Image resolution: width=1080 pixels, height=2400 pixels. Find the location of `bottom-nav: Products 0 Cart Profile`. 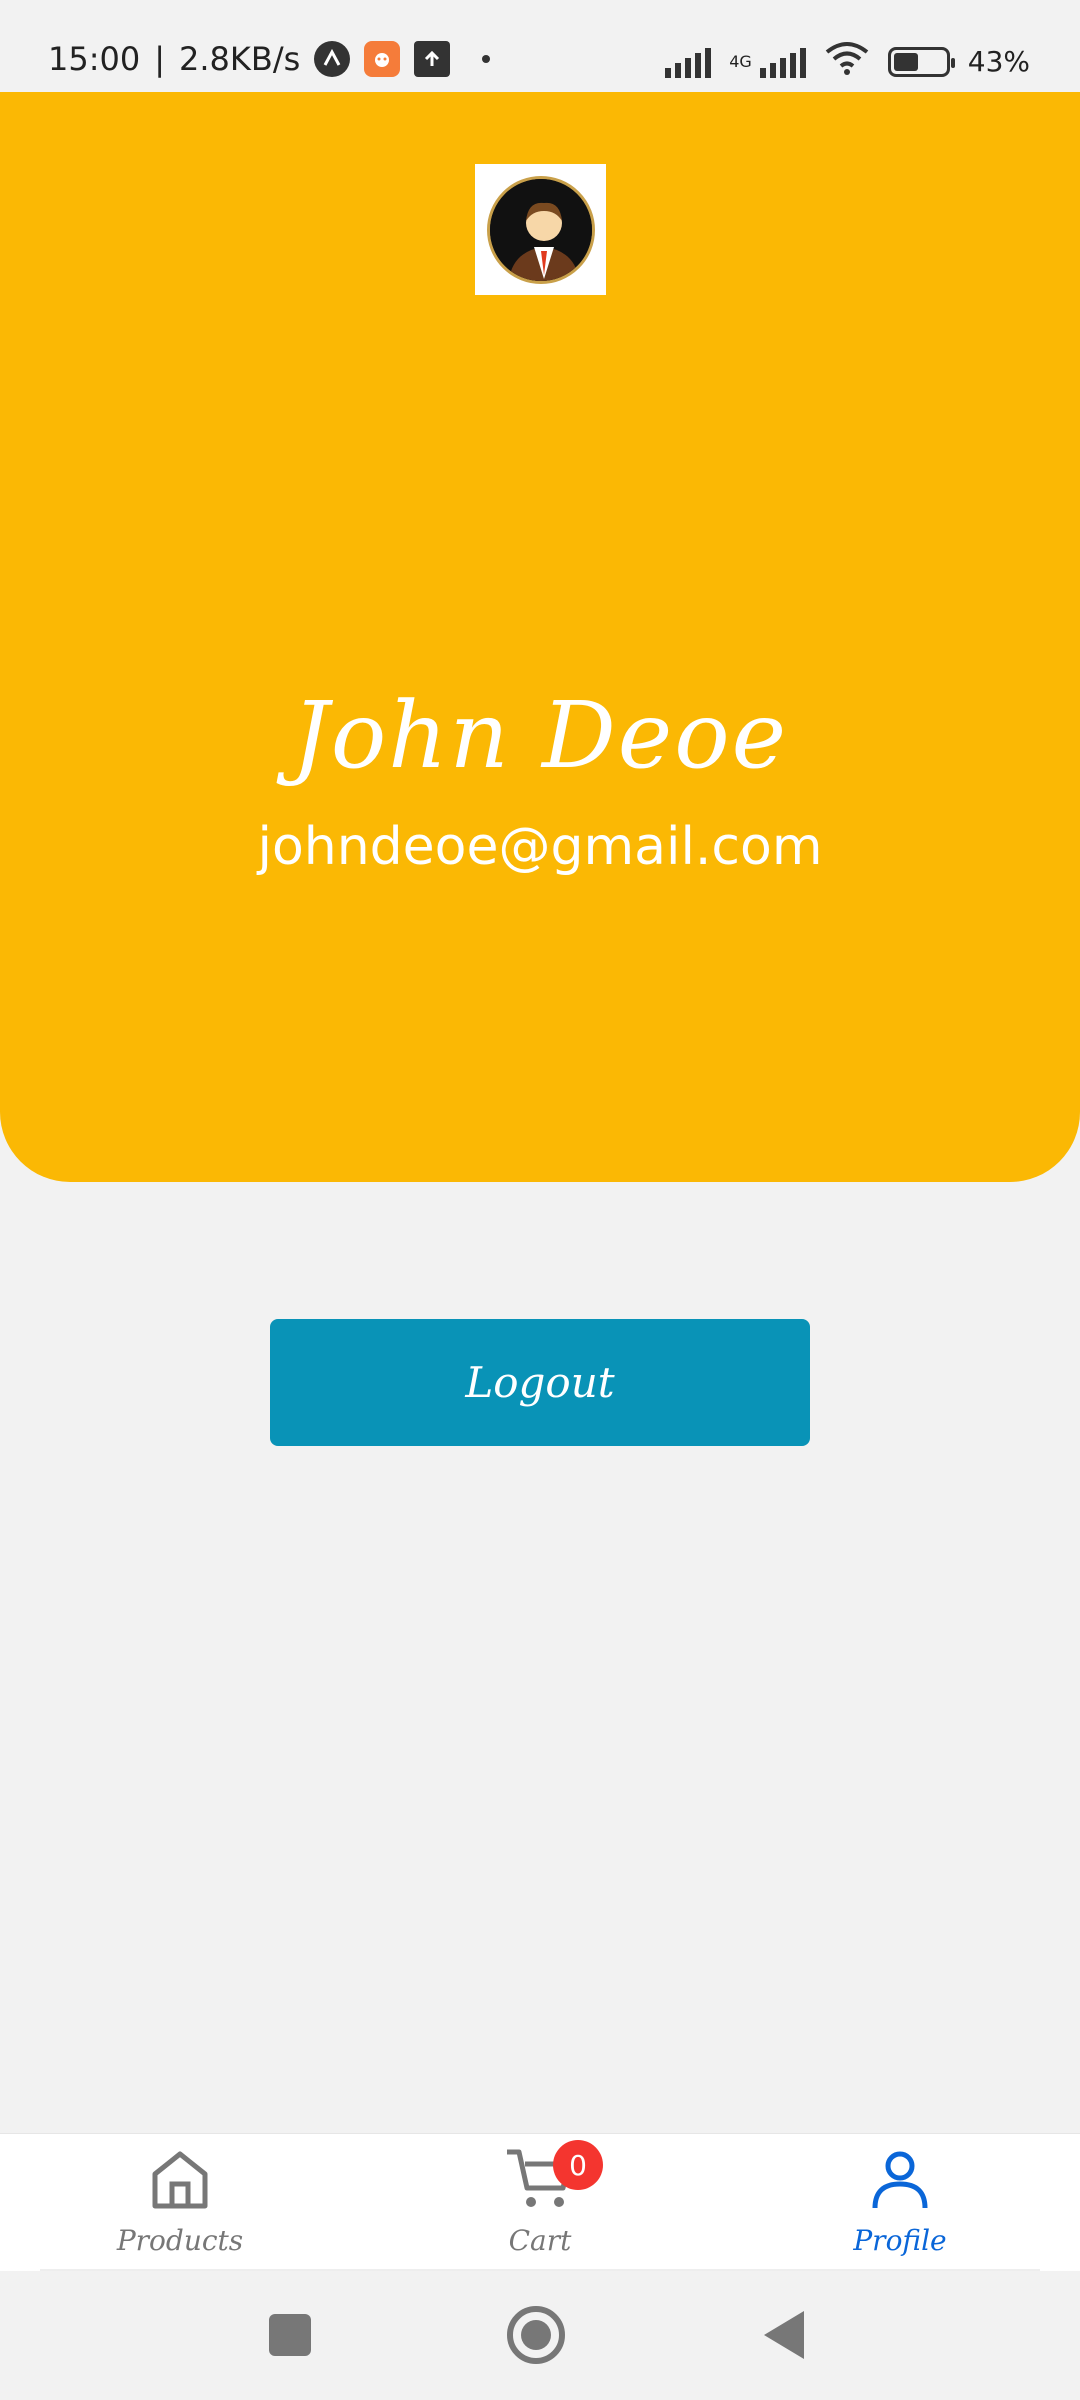

bottom-nav: Products 0 Cart Profile is located at coordinates (540, 2202).